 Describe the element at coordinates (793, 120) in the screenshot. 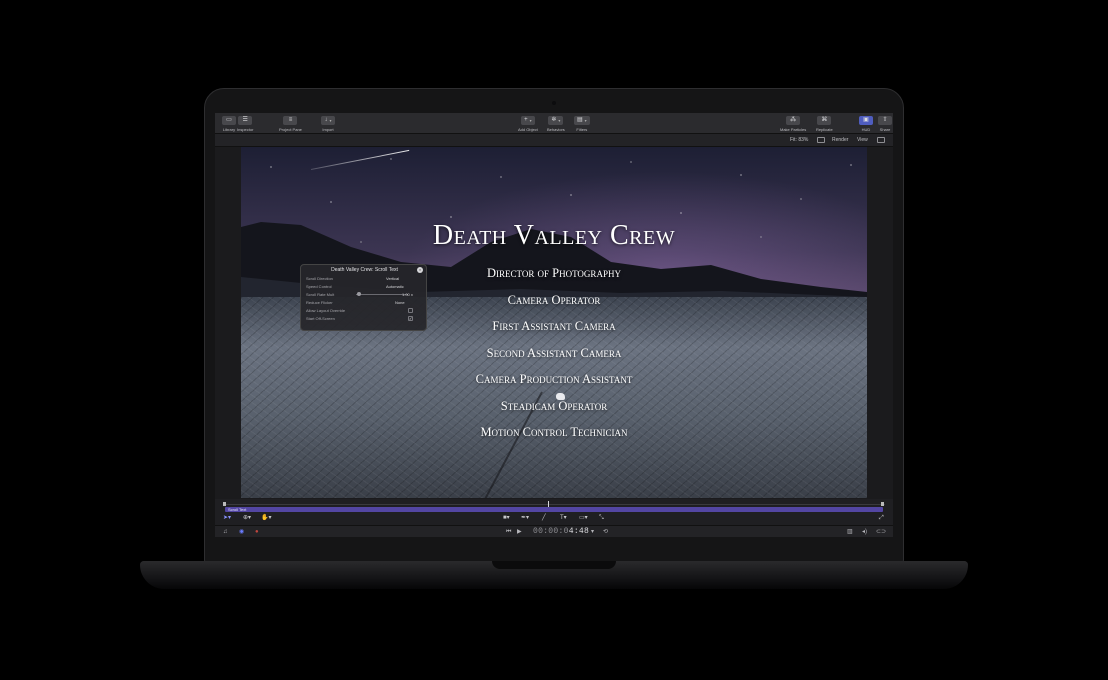

I see `particles-icon: ⁂` at that location.